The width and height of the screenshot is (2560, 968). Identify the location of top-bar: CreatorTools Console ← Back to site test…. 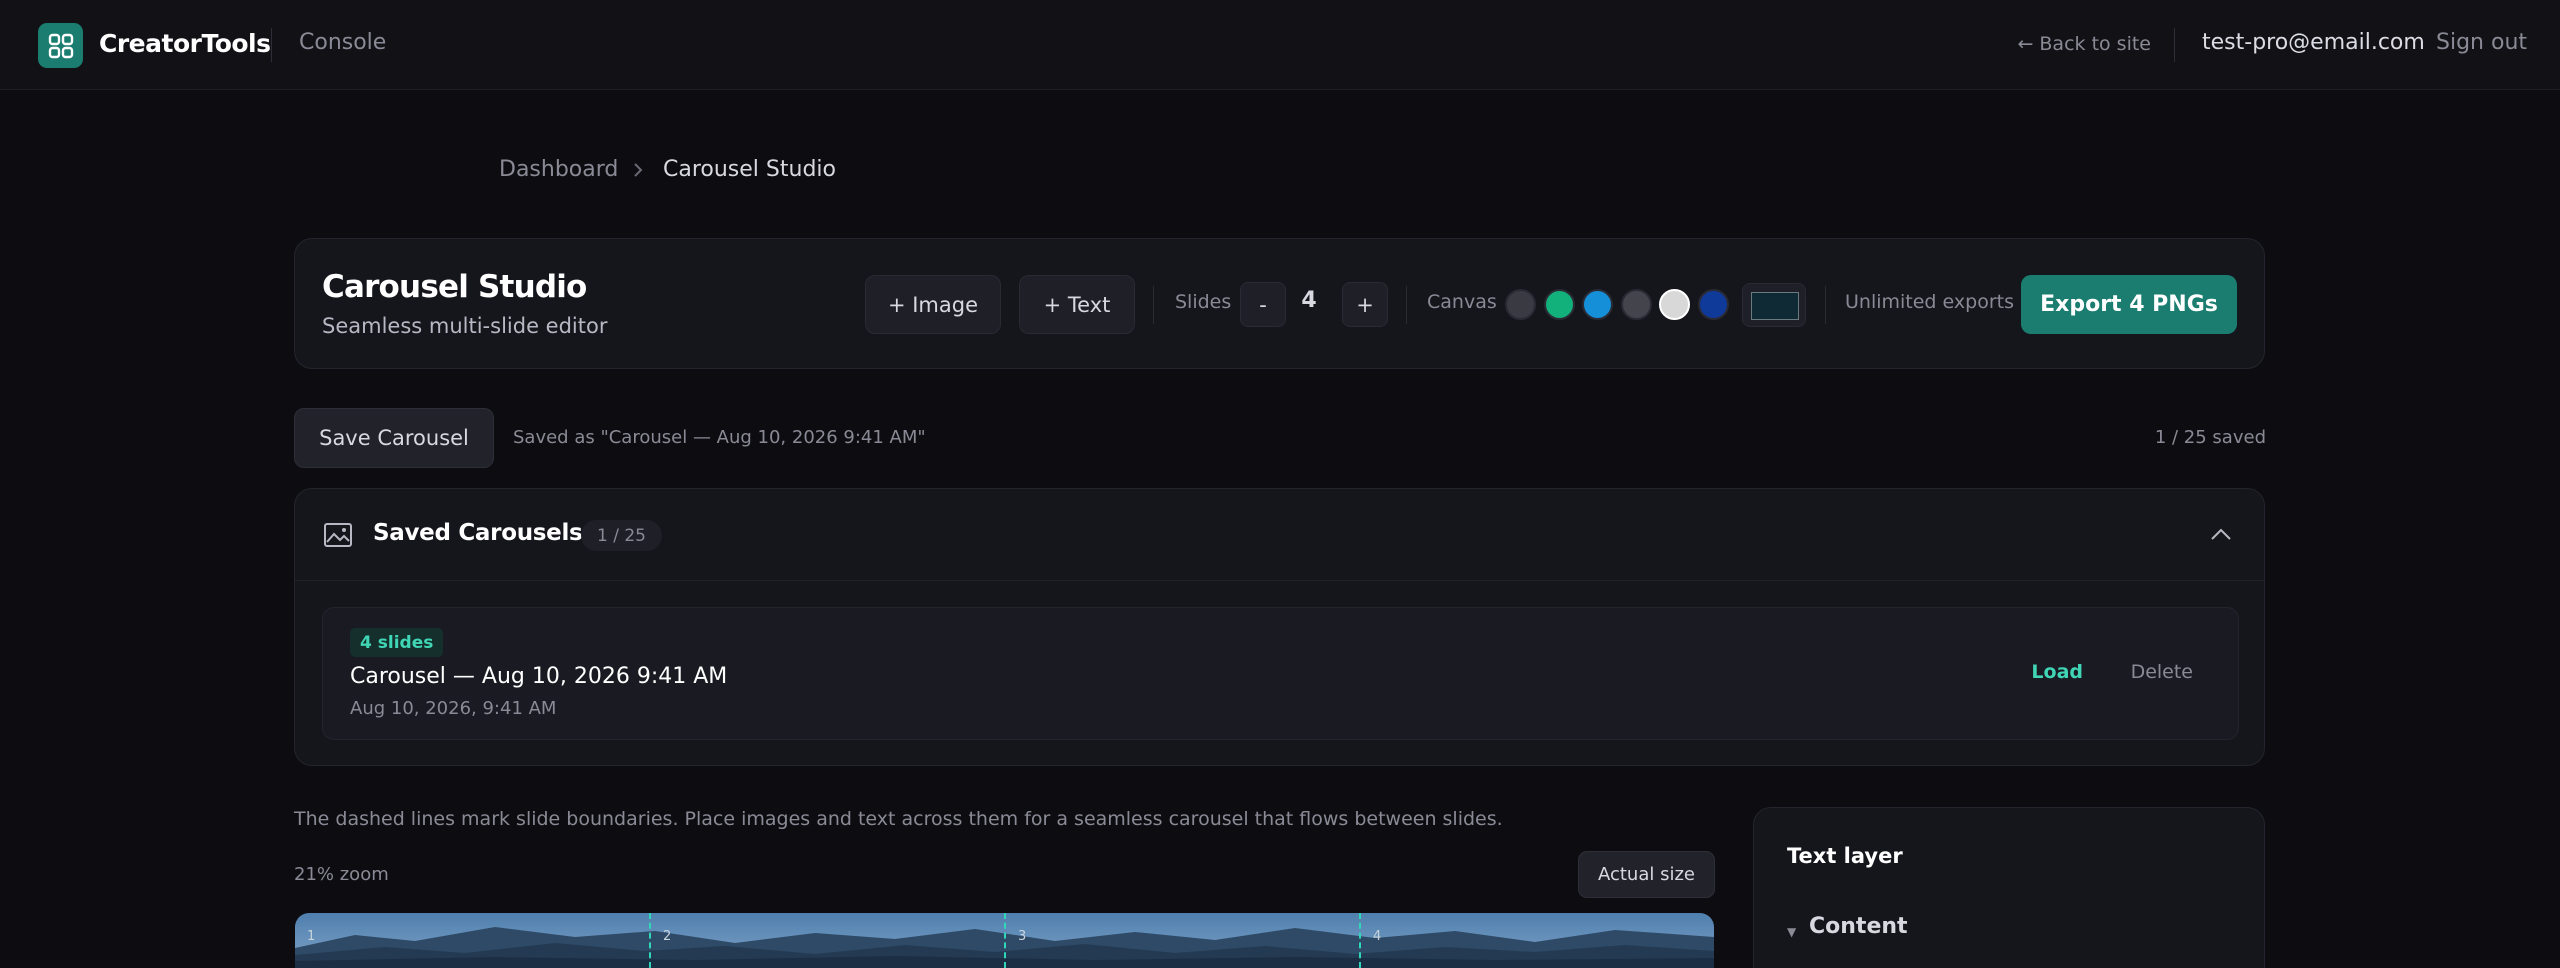
(1280, 45).